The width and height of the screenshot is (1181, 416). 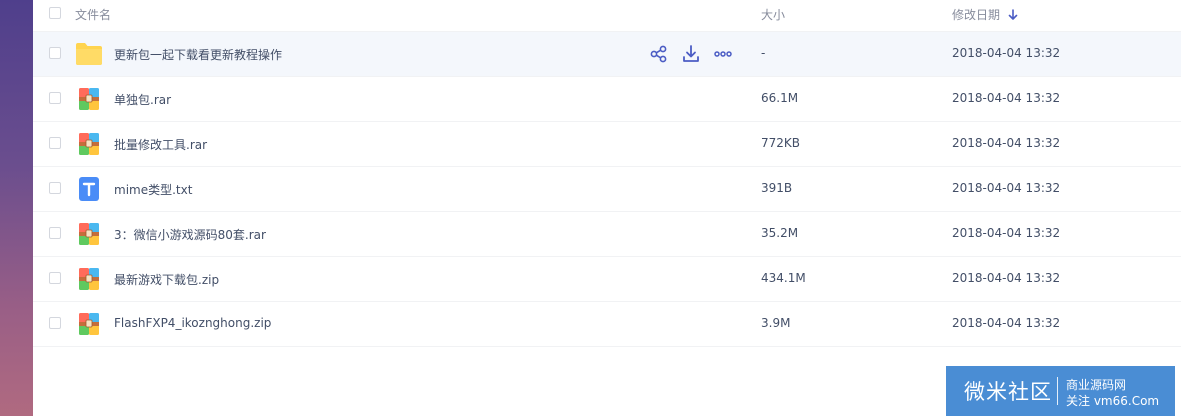 I want to click on file-name: 最新游戏下载包.zip, so click(x=166, y=279).